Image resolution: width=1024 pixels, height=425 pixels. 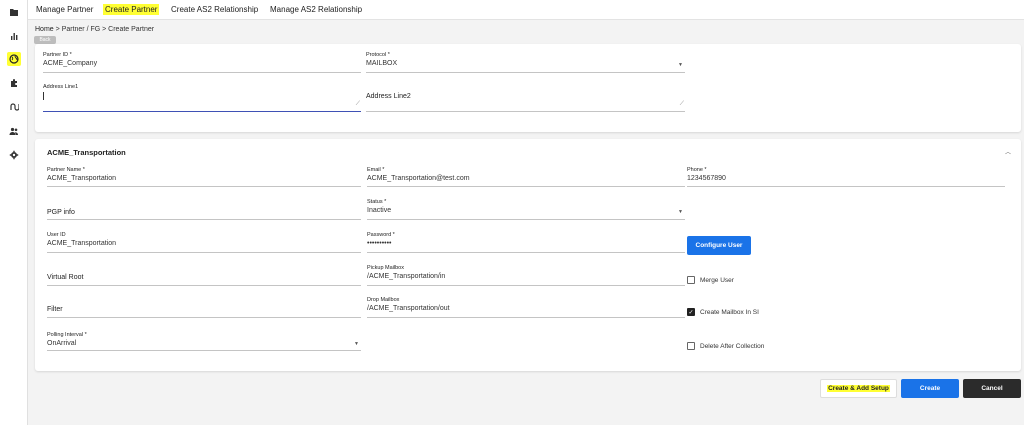 What do you see at coordinates (14, 131) in the screenshot?
I see `people-icon` at bounding box center [14, 131].